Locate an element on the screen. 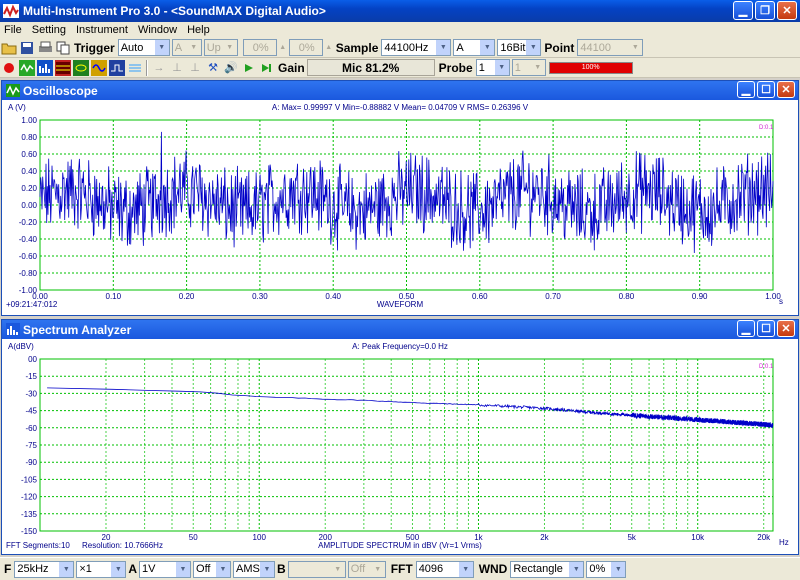  phase-icon is located at coordinates (81, 67).